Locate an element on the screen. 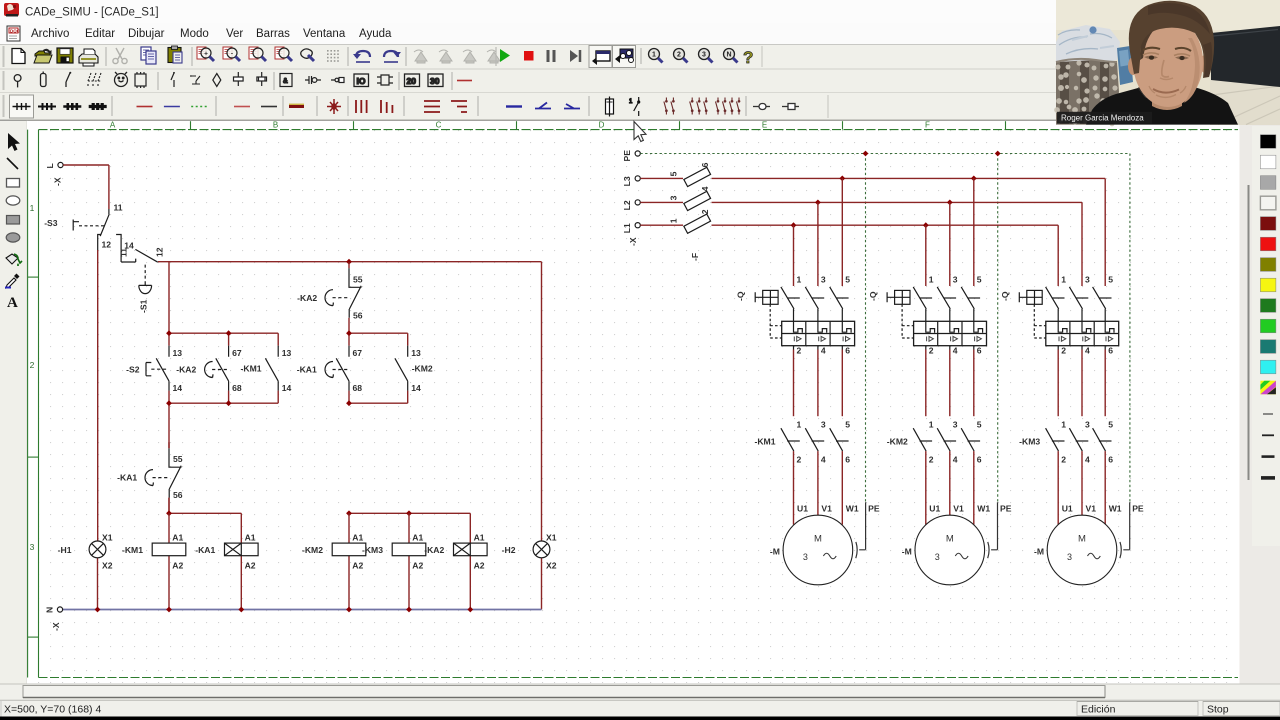 The height and width of the screenshot is (720, 1280). svg-text: 68 is located at coordinates (237, 388).